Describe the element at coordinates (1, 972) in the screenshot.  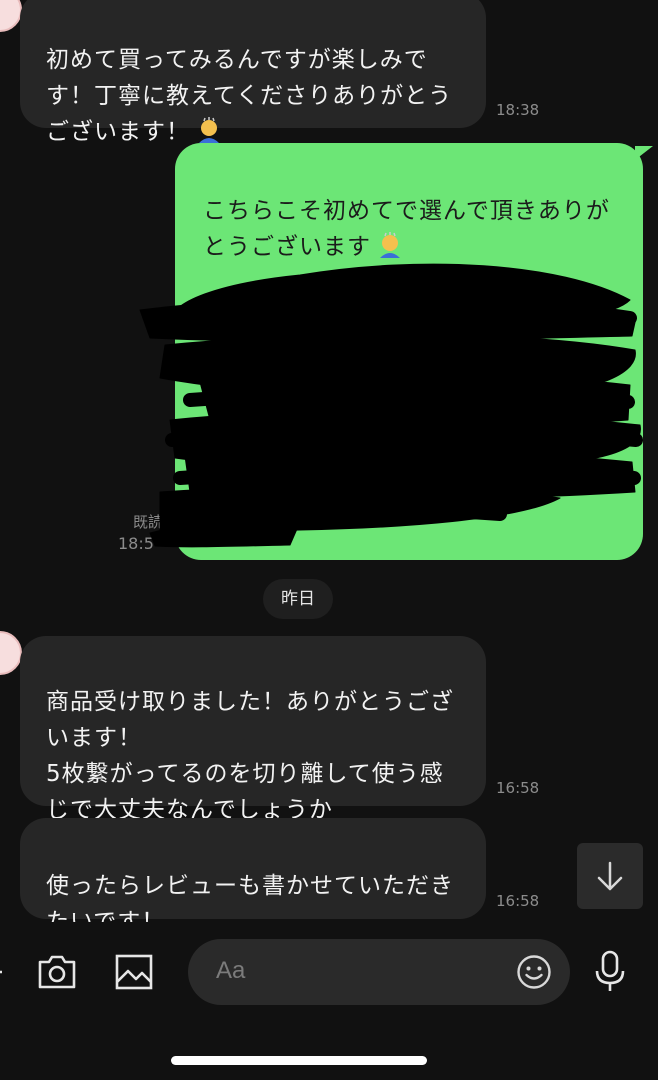
I see `plus-icon` at that location.